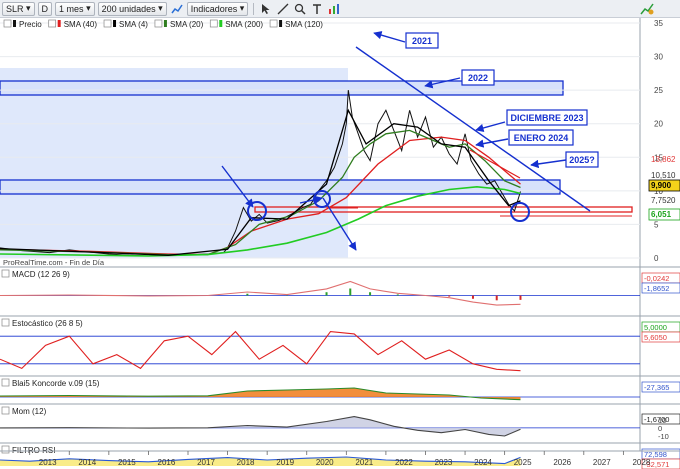  I want to click on panel-price-label: -1,8652, so click(656, 288).